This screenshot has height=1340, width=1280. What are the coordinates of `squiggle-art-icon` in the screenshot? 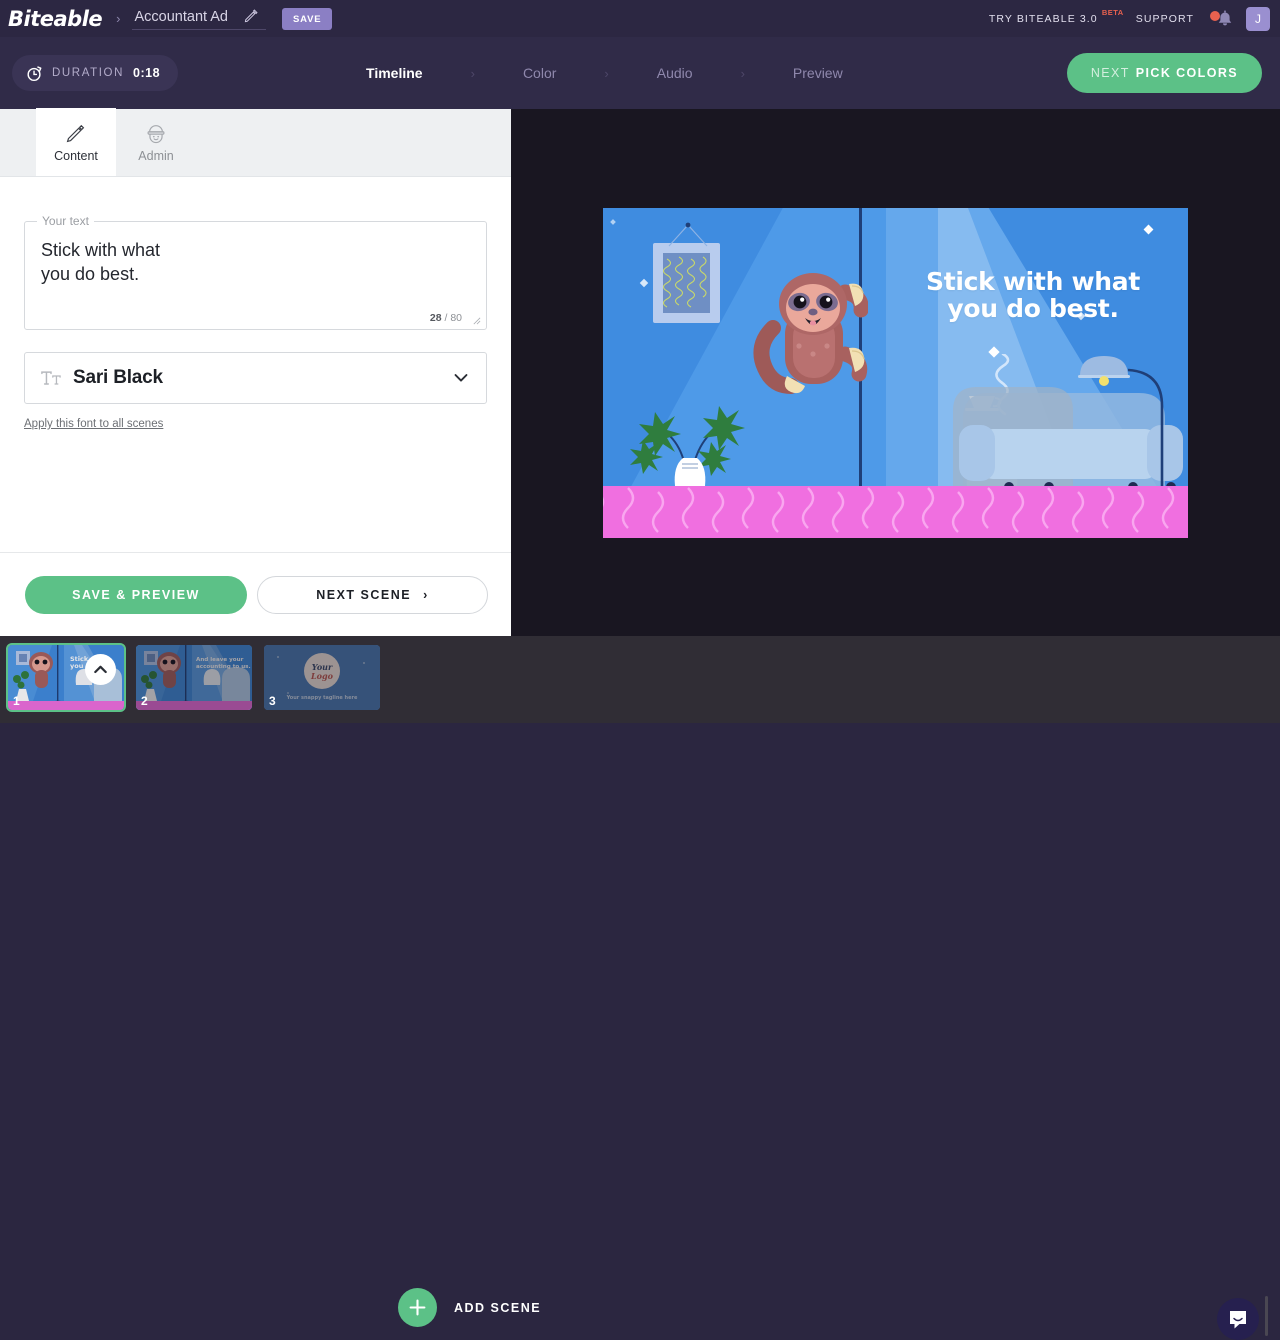 It's located at (685, 282).